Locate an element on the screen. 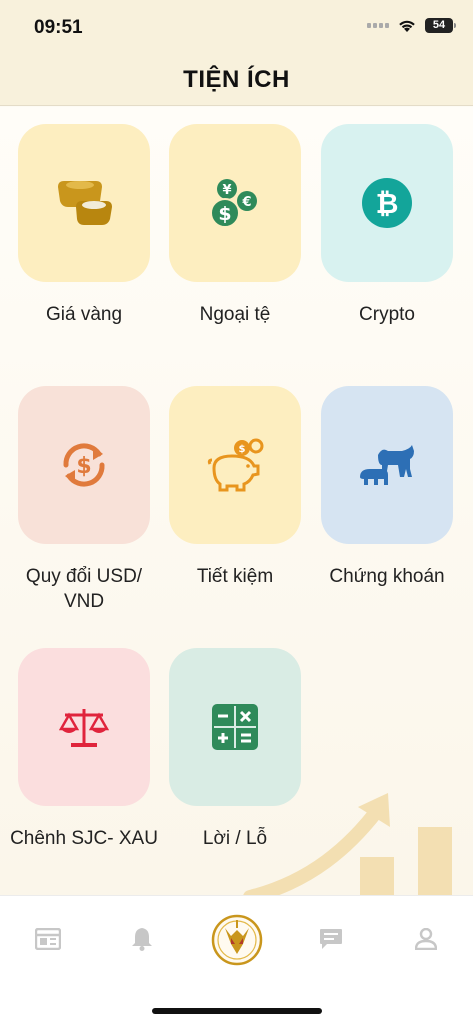  tile-icon-box: ¥ € $ is located at coordinates (235, 203).